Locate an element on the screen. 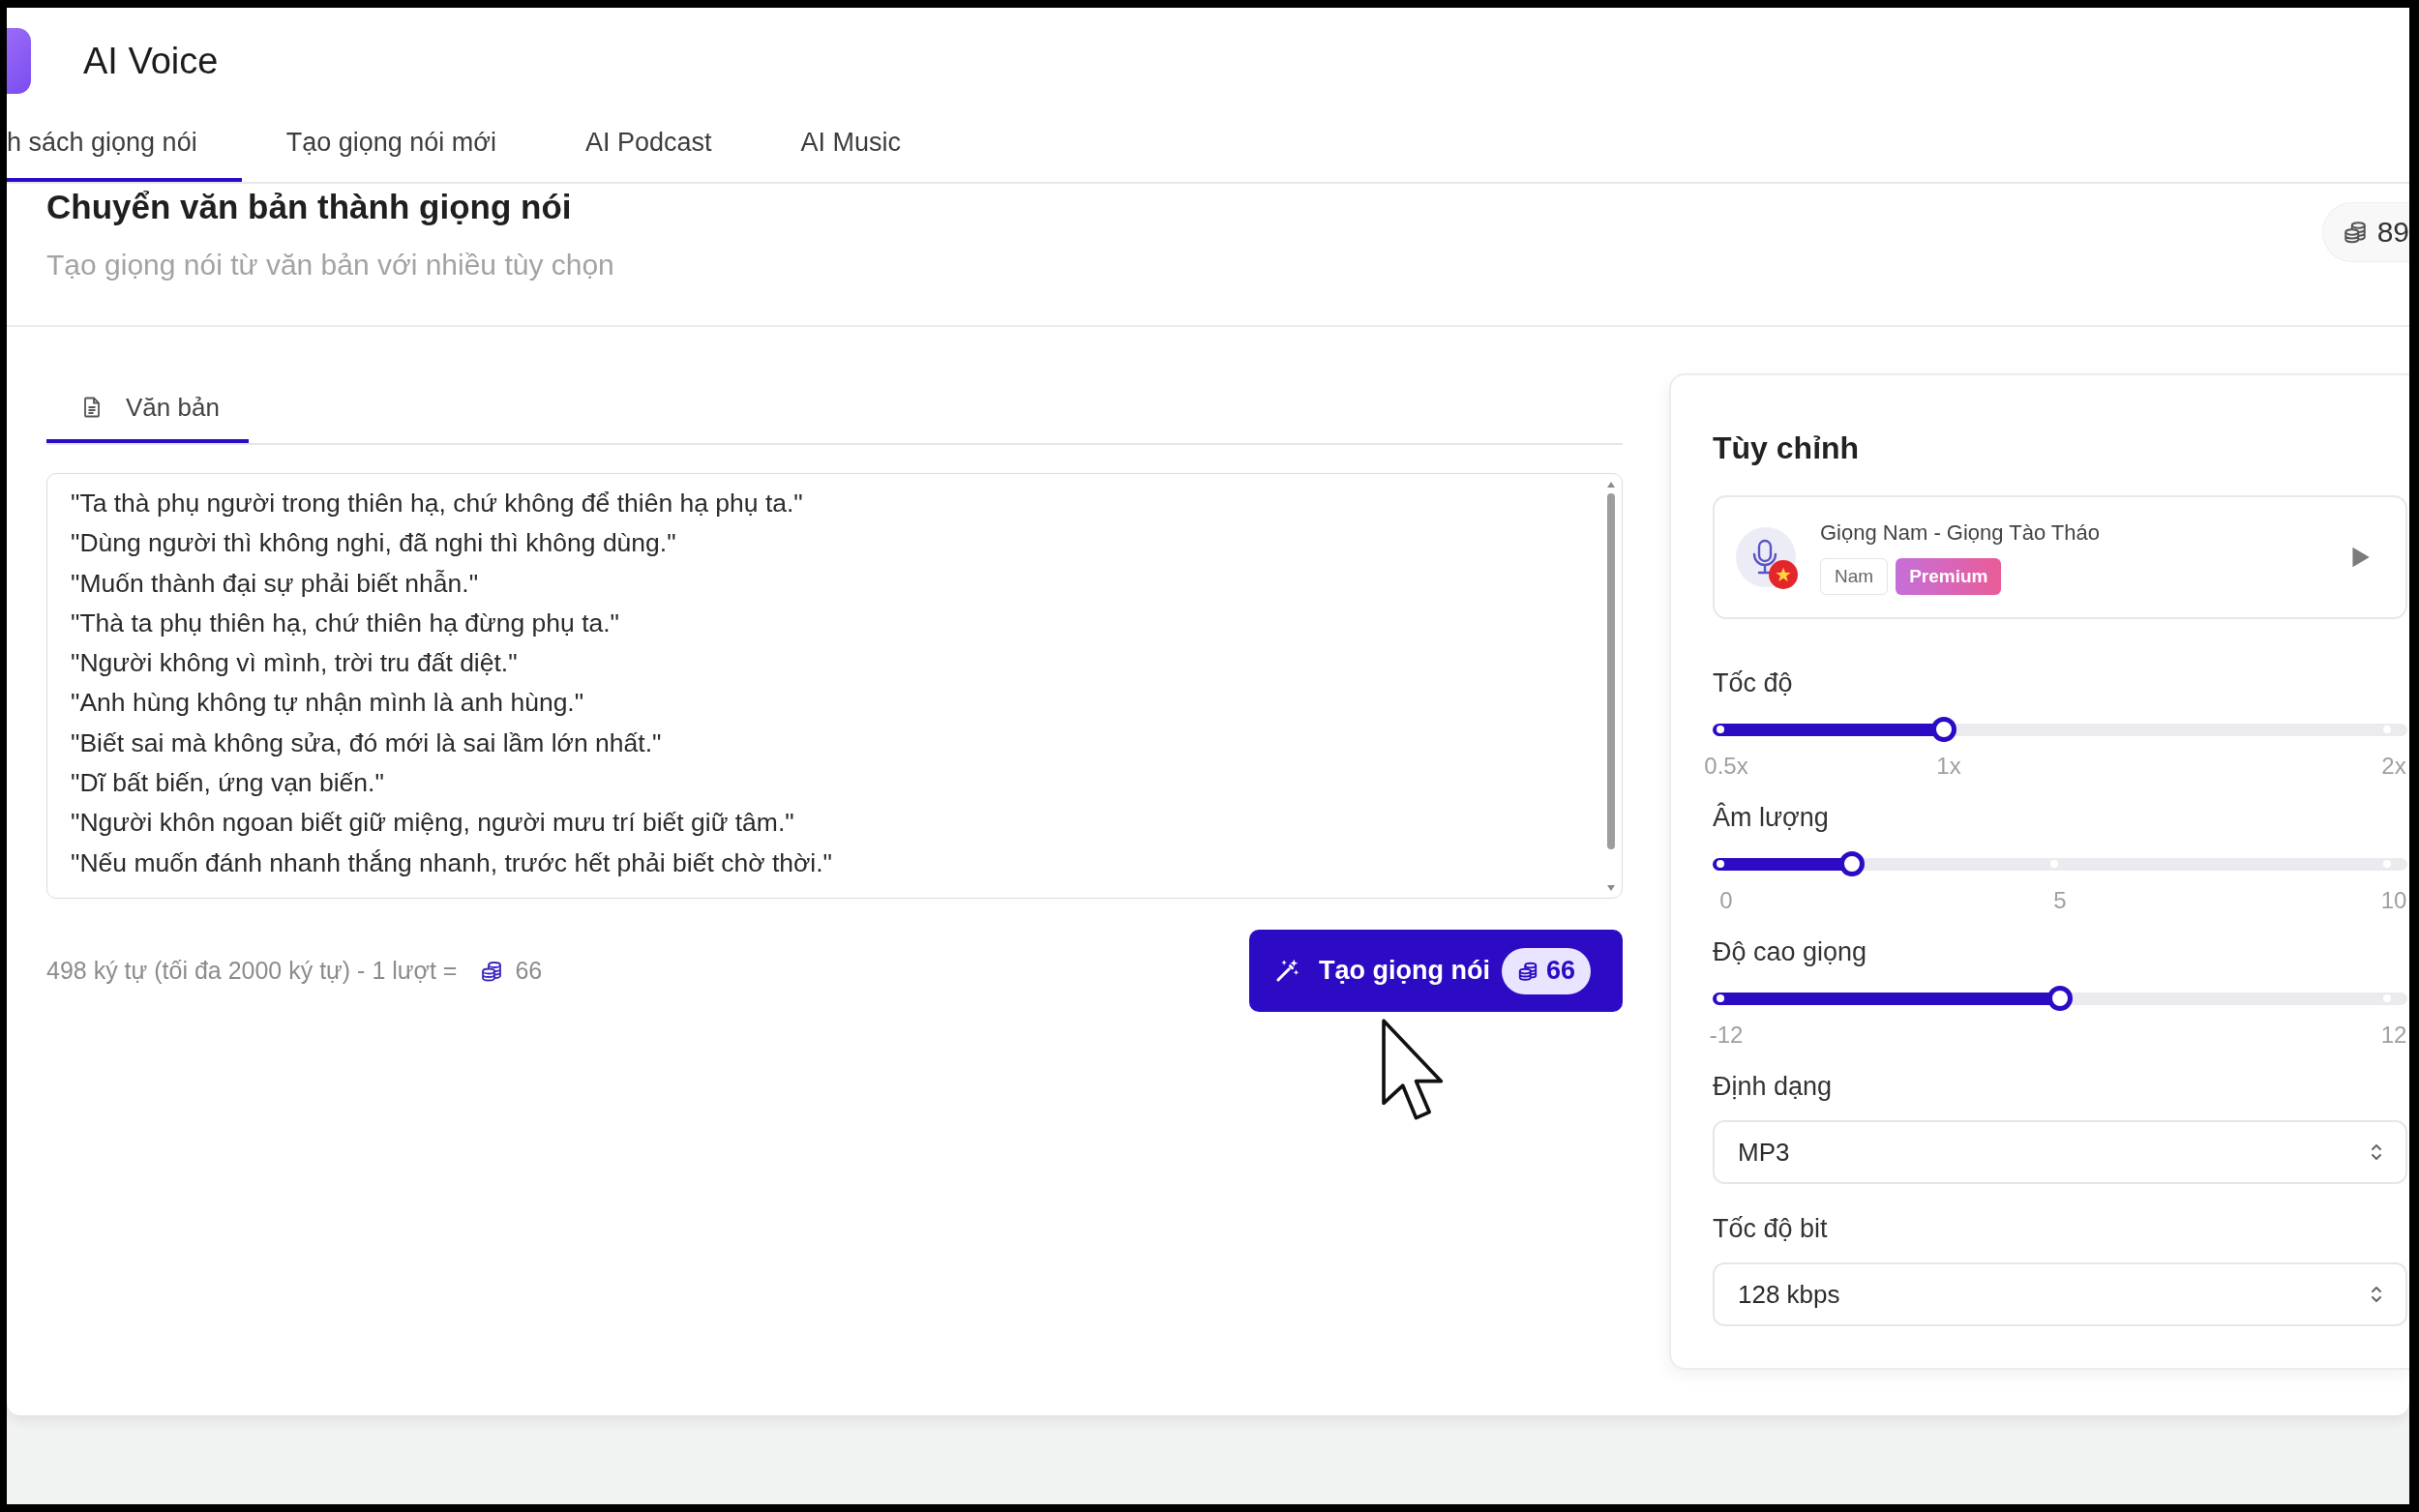  app-title: AI Voice is located at coordinates (151, 61).